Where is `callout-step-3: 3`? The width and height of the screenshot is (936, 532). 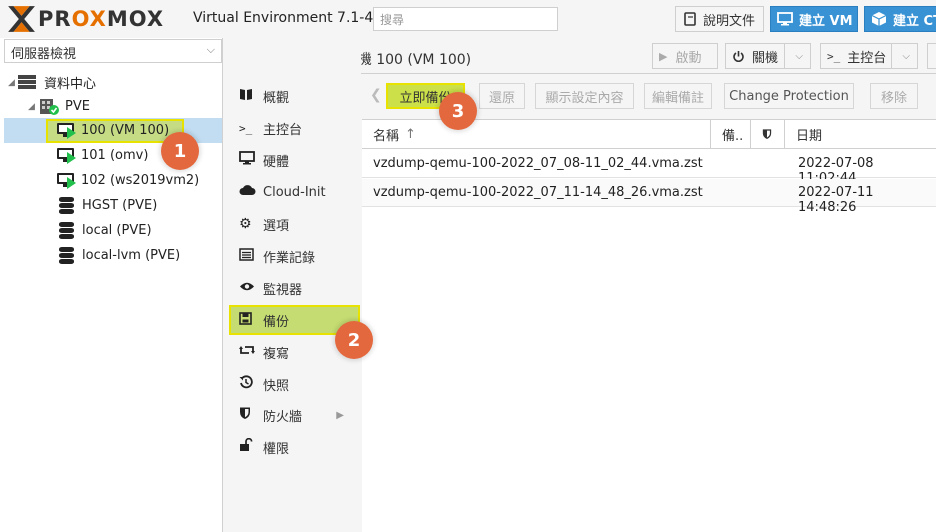 callout-step-3: 3 is located at coordinates (458, 111).